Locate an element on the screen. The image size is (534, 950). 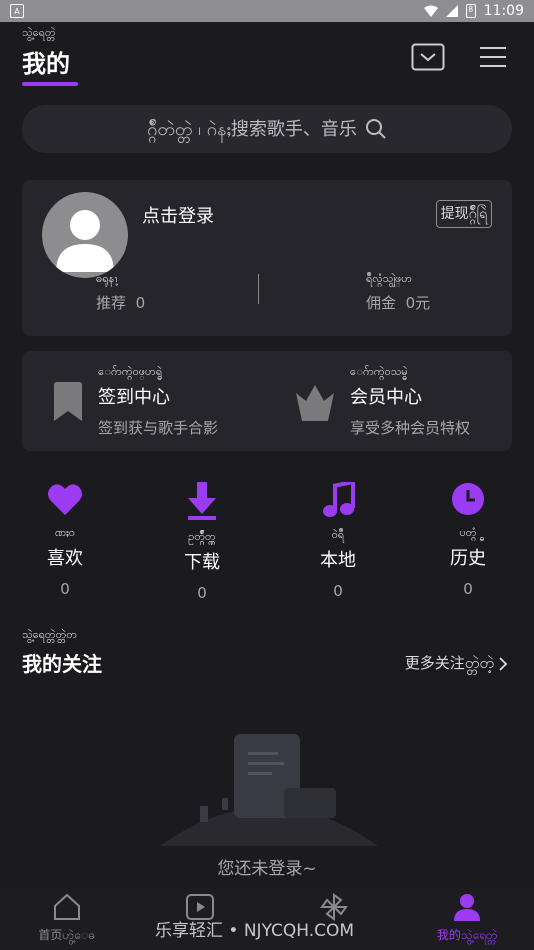
quick-history-small: ပတ္ဂ္ဓံ is located at coordinates (468, 532).